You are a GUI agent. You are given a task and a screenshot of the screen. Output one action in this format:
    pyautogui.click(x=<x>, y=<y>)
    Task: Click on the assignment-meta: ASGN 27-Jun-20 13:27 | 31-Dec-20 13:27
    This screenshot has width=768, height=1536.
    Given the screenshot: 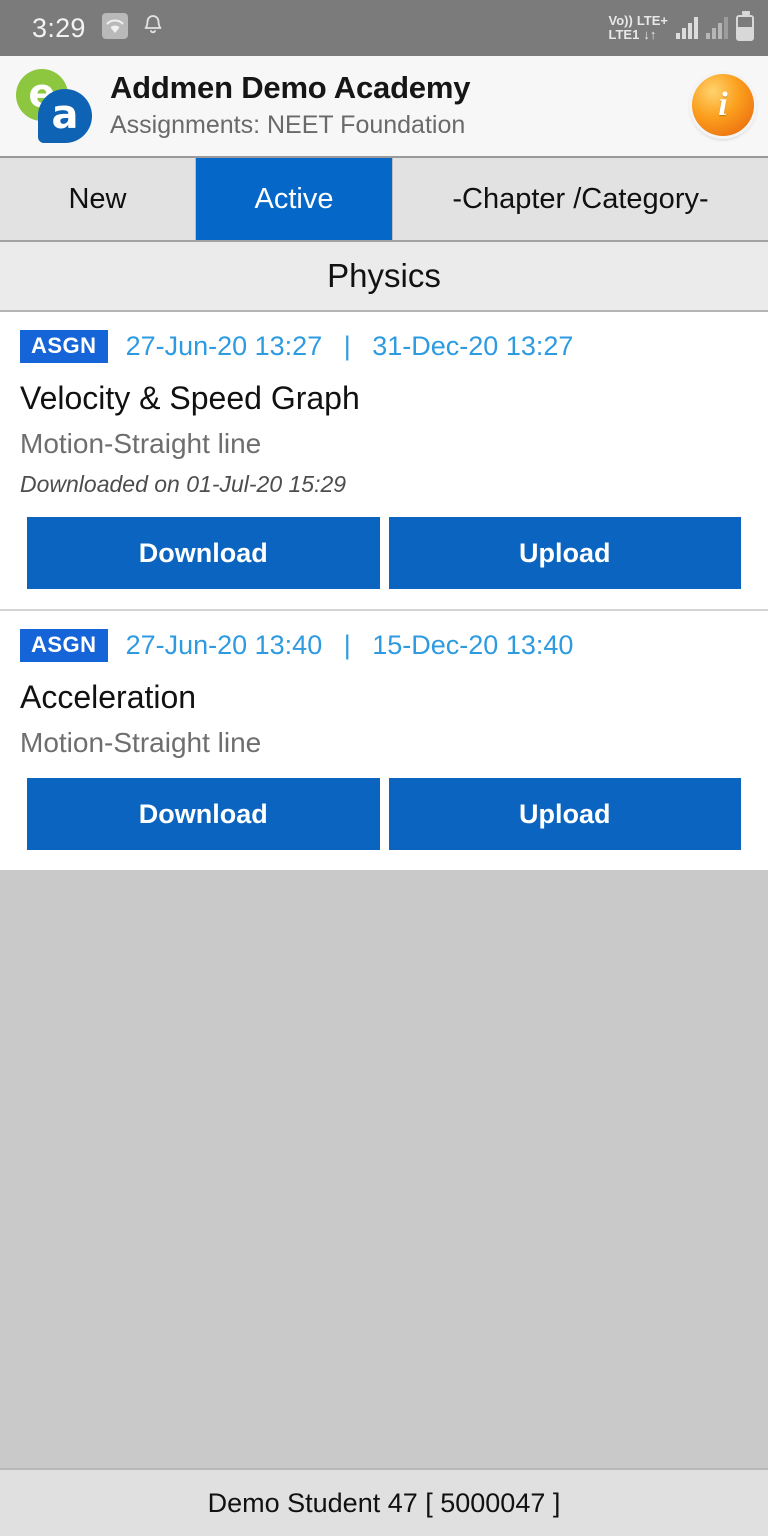 What is the action you would take?
    pyautogui.click(x=384, y=346)
    